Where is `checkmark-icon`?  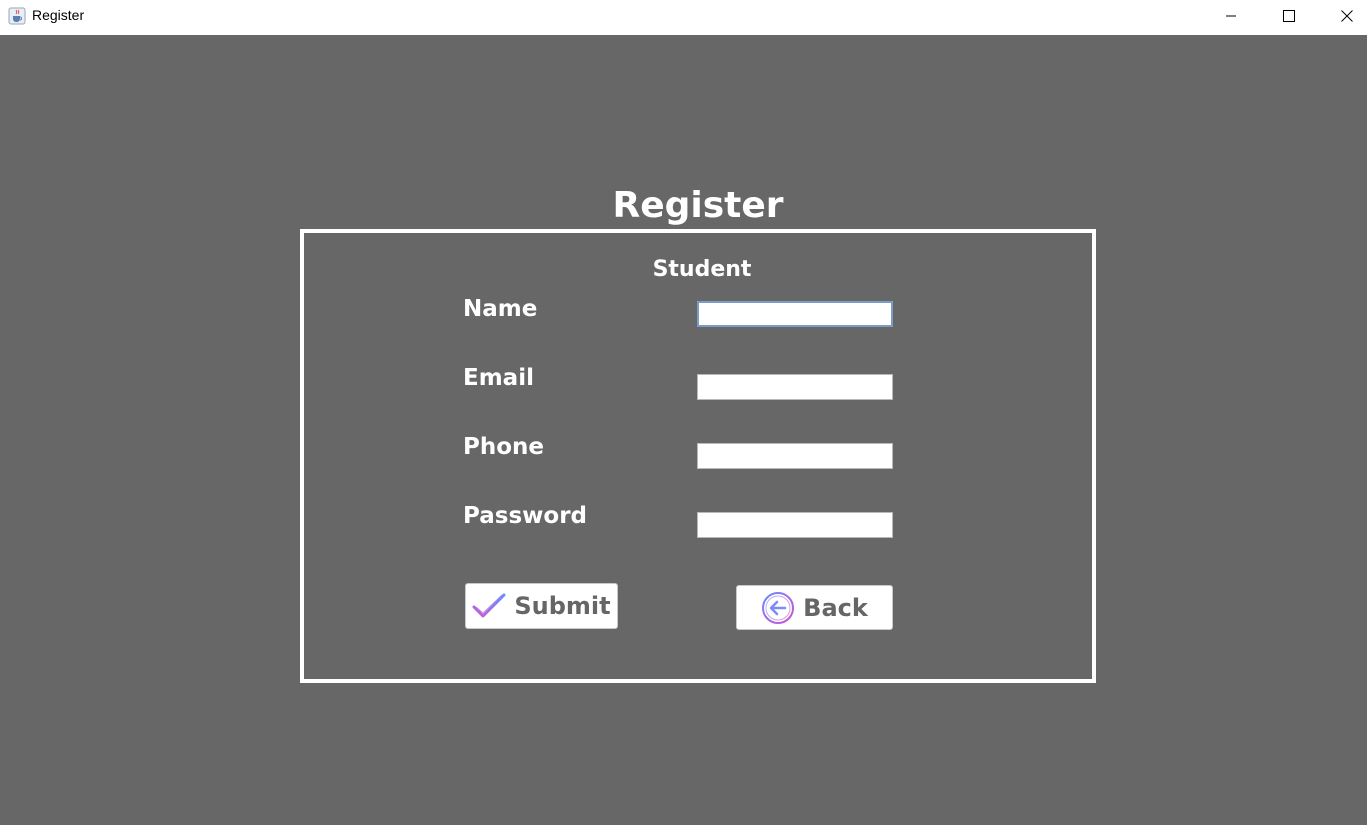
checkmark-icon is located at coordinates (489, 606).